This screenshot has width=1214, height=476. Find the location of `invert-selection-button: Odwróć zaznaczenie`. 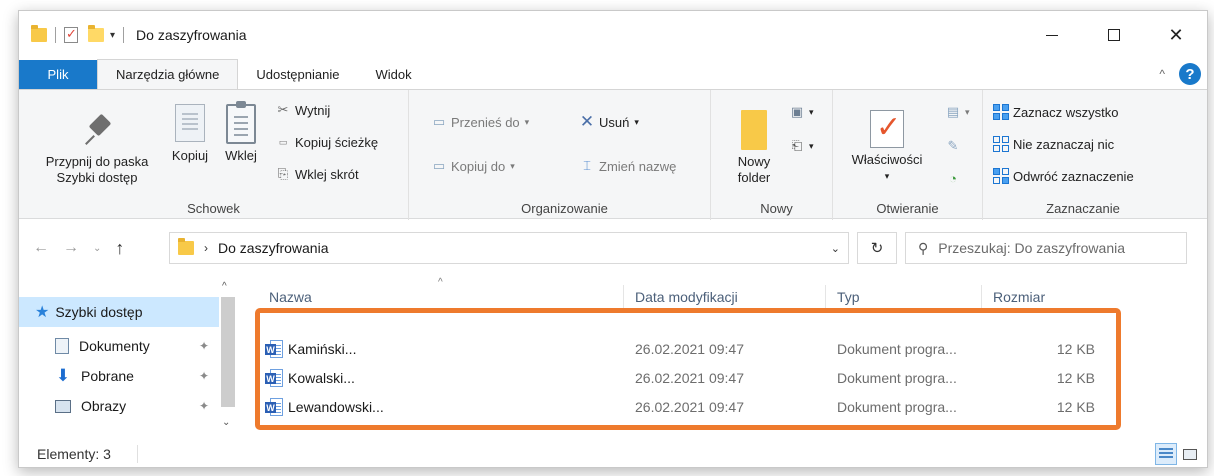

invert-selection-button: Odwróć zaznaczenie is located at coordinates (1063, 176).